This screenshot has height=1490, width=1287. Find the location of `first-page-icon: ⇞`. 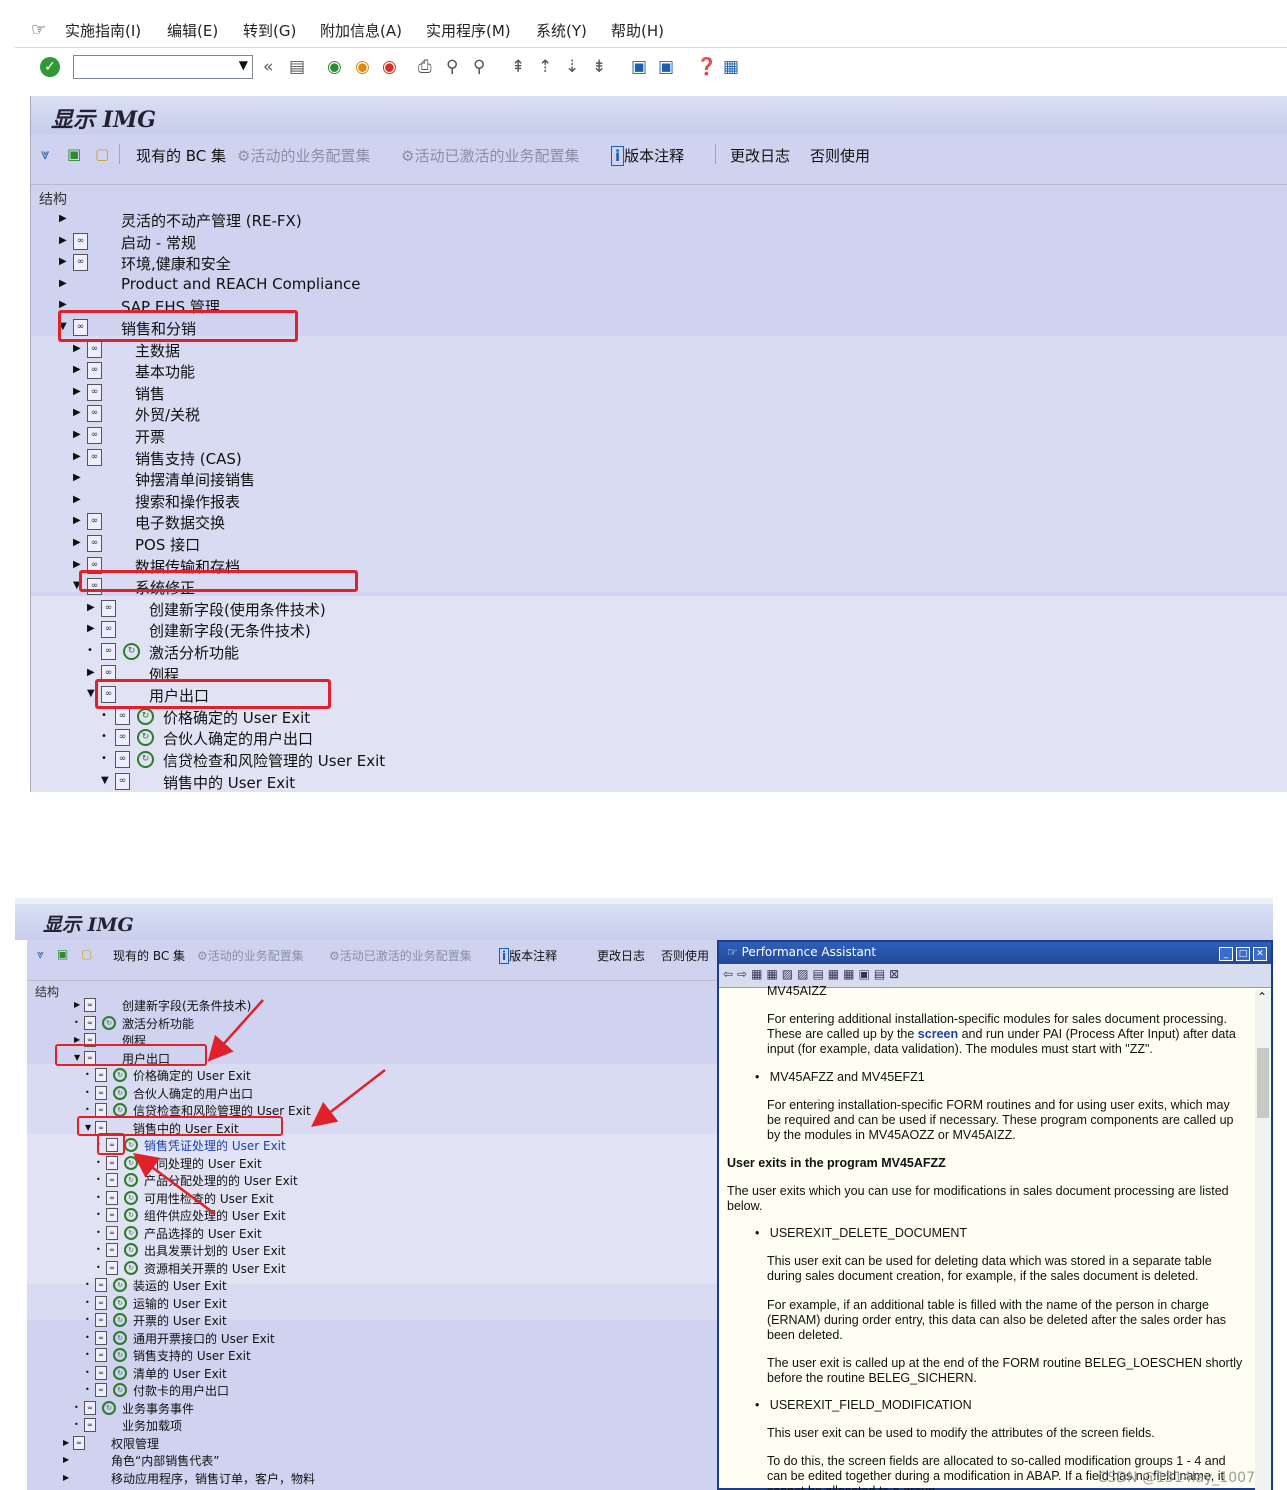

first-page-icon: ⇞ is located at coordinates (518, 67).